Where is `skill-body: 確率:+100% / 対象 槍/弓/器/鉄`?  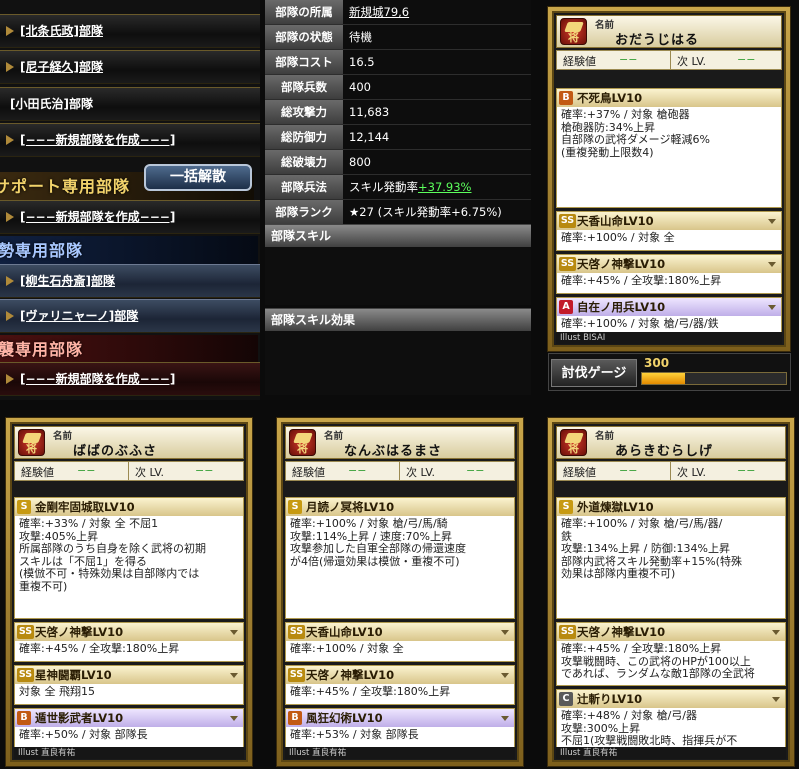
skill-body: 確率:+100% / 対象 槍/弓/器/鉄 is located at coordinates (640, 323).